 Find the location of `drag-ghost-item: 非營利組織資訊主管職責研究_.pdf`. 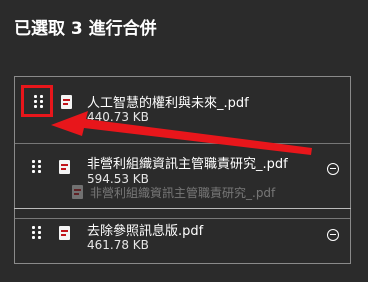

drag-ghost-item: 非營利組織資訊主管職責研究_.pdf is located at coordinates (168, 191).